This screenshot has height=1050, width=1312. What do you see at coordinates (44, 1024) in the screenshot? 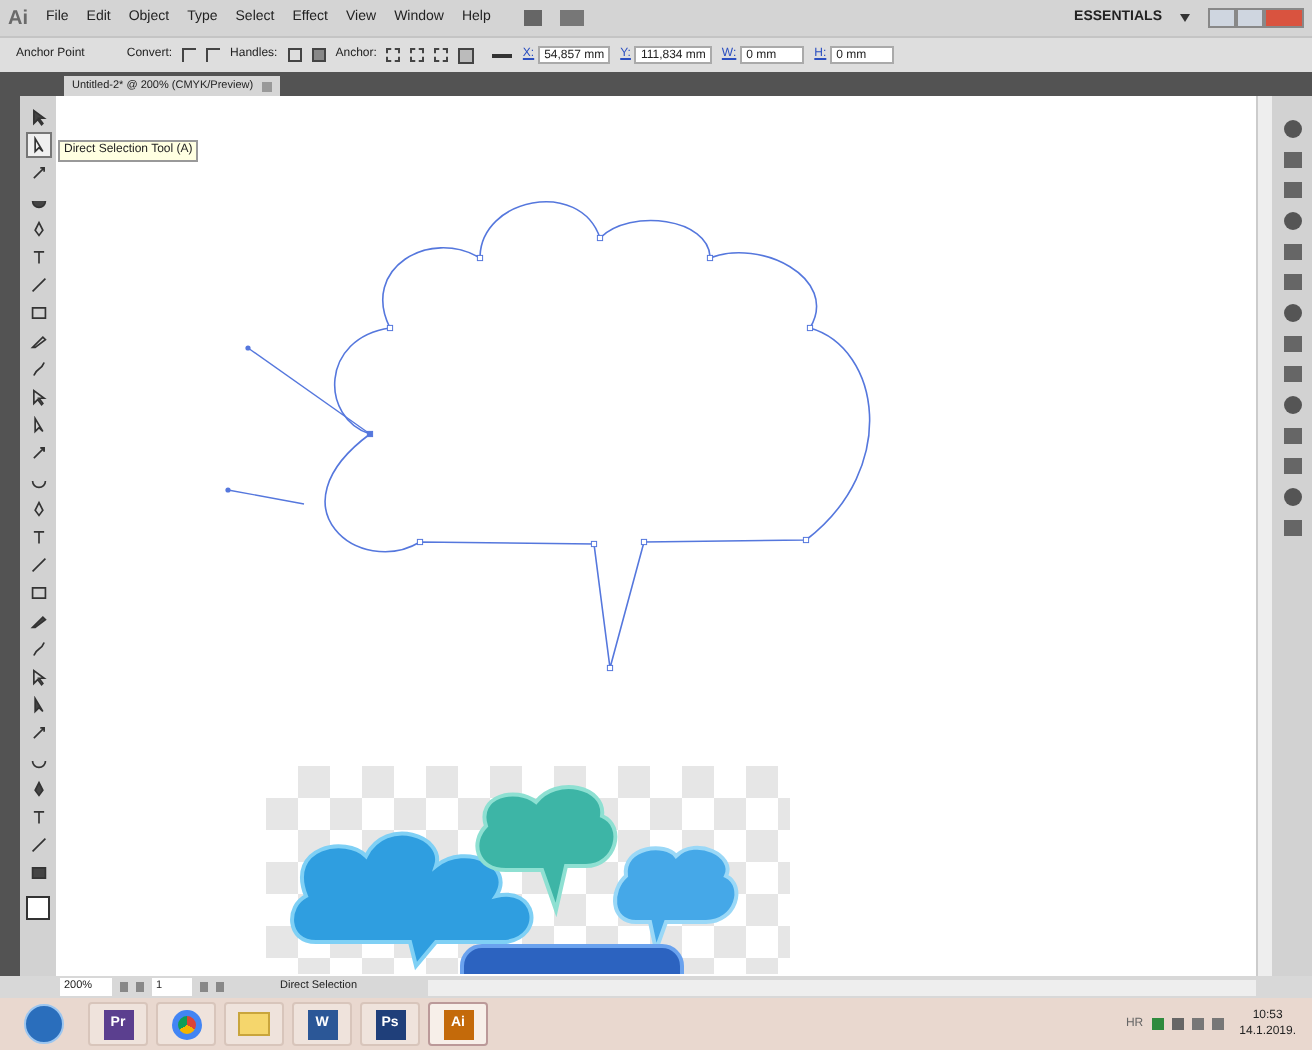
I see `start-button` at bounding box center [44, 1024].